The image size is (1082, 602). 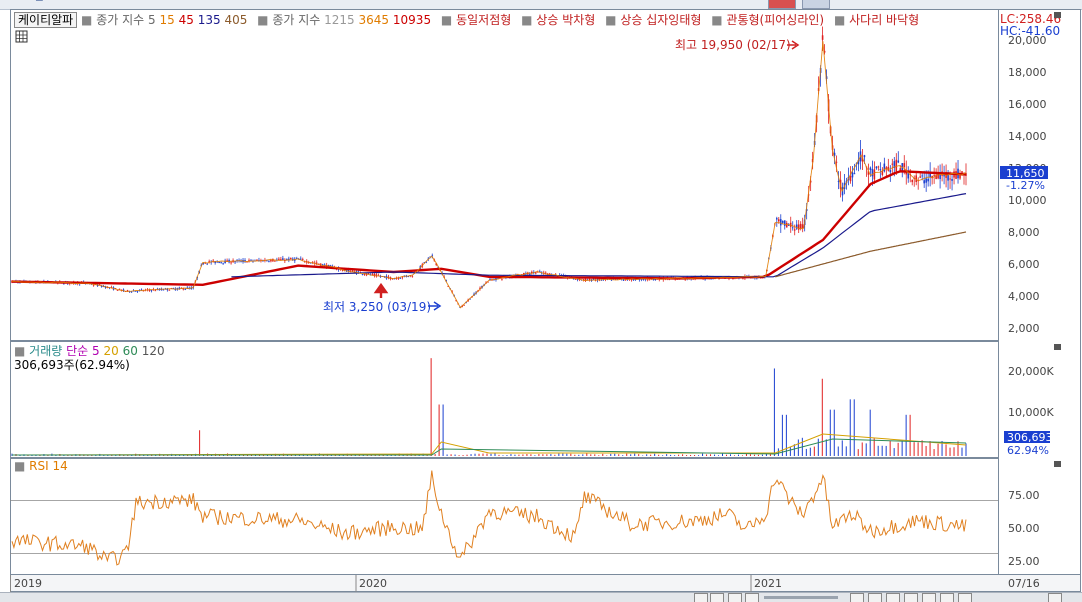 I want to click on ma-label: 종가 지수, so click(x=296, y=20).